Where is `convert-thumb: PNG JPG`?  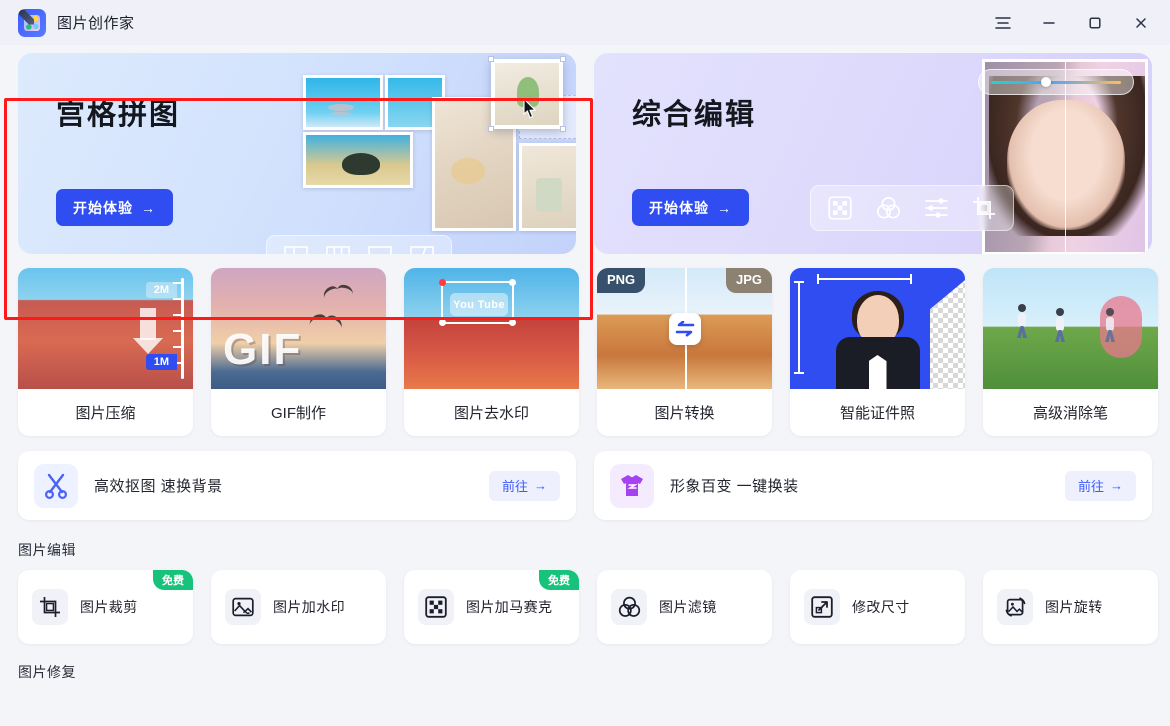 convert-thumb: PNG JPG is located at coordinates (684, 328).